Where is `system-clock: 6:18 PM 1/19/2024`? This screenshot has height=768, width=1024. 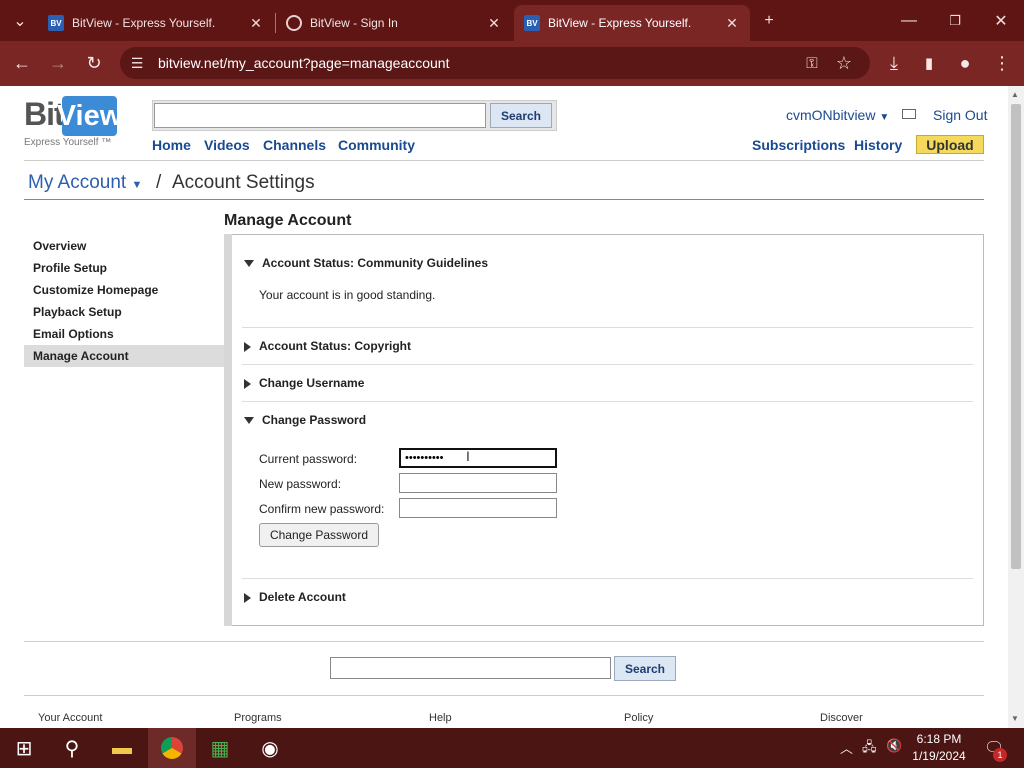 system-clock: 6:18 PM 1/19/2024 is located at coordinates (939, 748).